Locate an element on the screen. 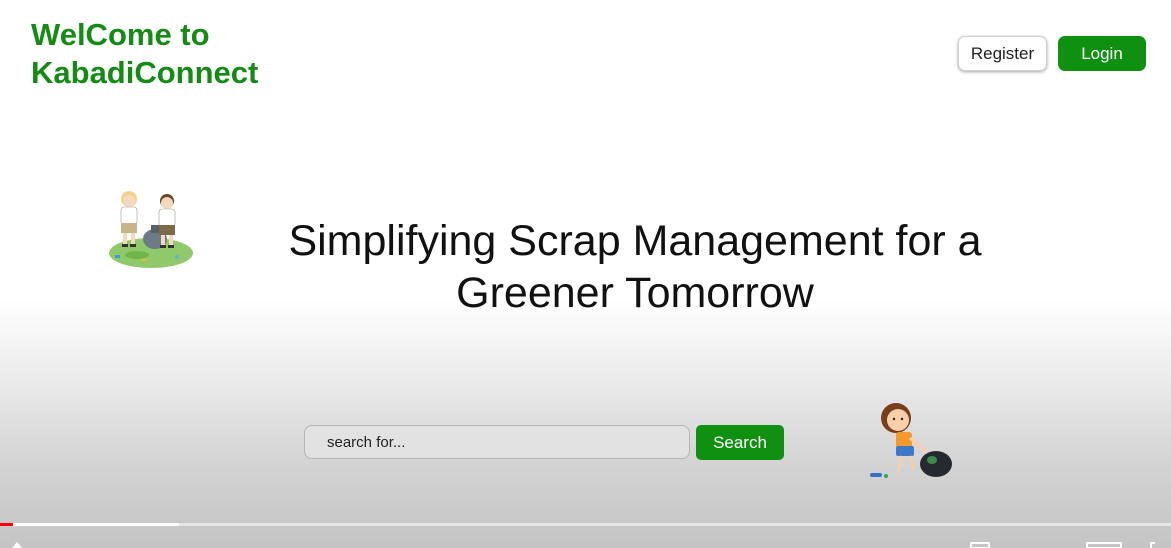  theater-mode-icon is located at coordinates (1104, 545).